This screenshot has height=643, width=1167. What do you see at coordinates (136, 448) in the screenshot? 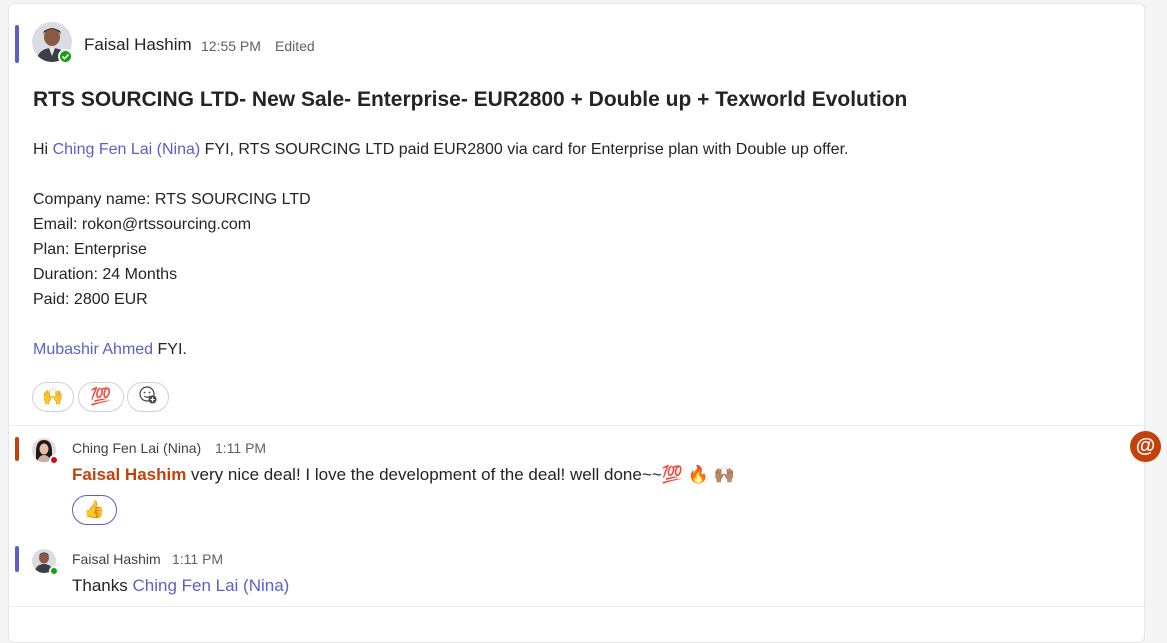
I see `reply-author-name: Ching Fen Lai (Nina)` at bounding box center [136, 448].